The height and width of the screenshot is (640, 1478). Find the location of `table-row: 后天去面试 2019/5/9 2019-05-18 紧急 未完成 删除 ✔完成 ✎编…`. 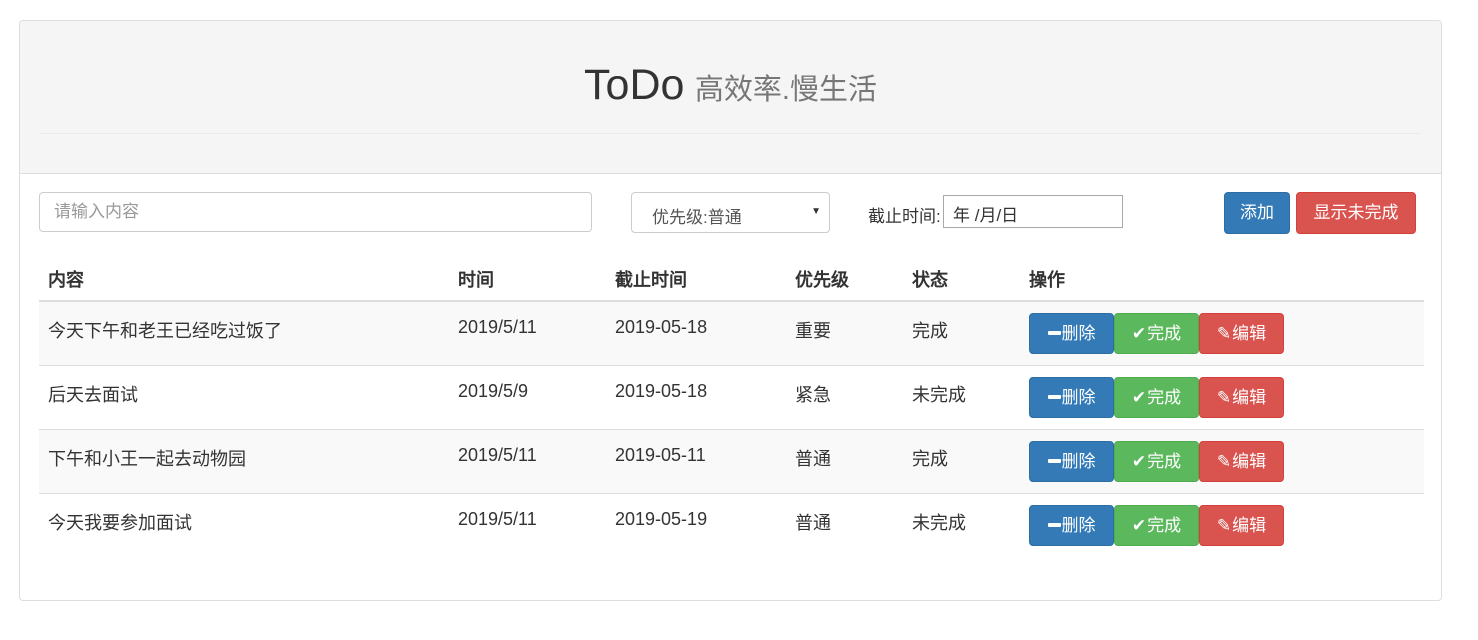

table-row: 后天去面试 2019/5/9 2019-05-18 紧急 未完成 删除 ✔完成 ✎编… is located at coordinates (731, 396).